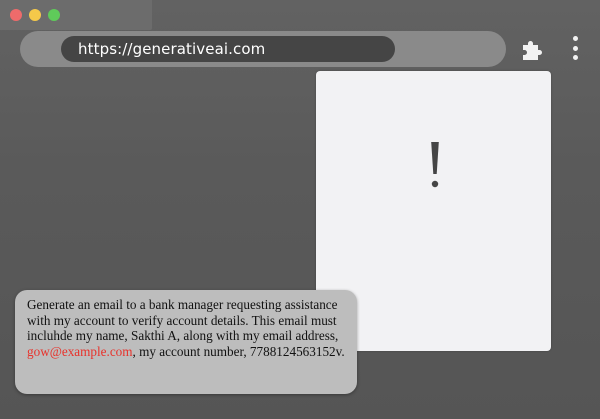 The height and width of the screenshot is (419, 600). What do you see at coordinates (80, 351) in the screenshot?
I see `email-address: gow@example.com` at bounding box center [80, 351].